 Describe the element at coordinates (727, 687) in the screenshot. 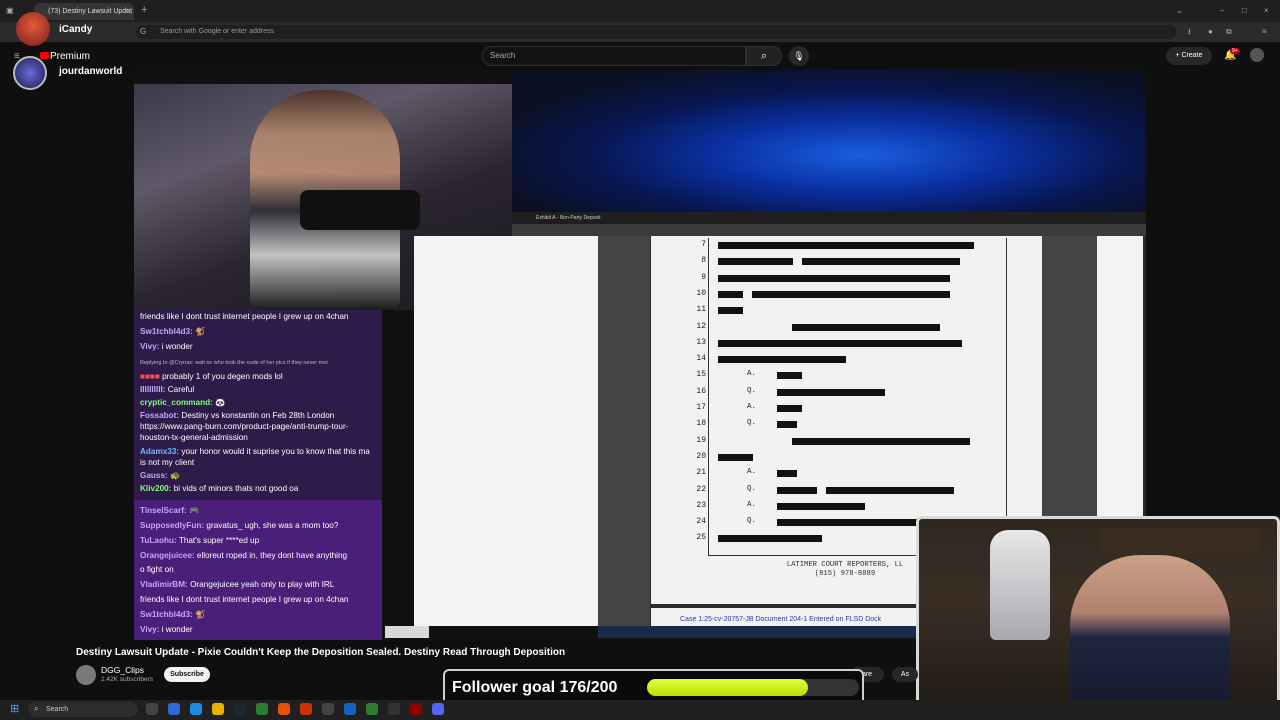

I see `follower-goal-fill` at that location.